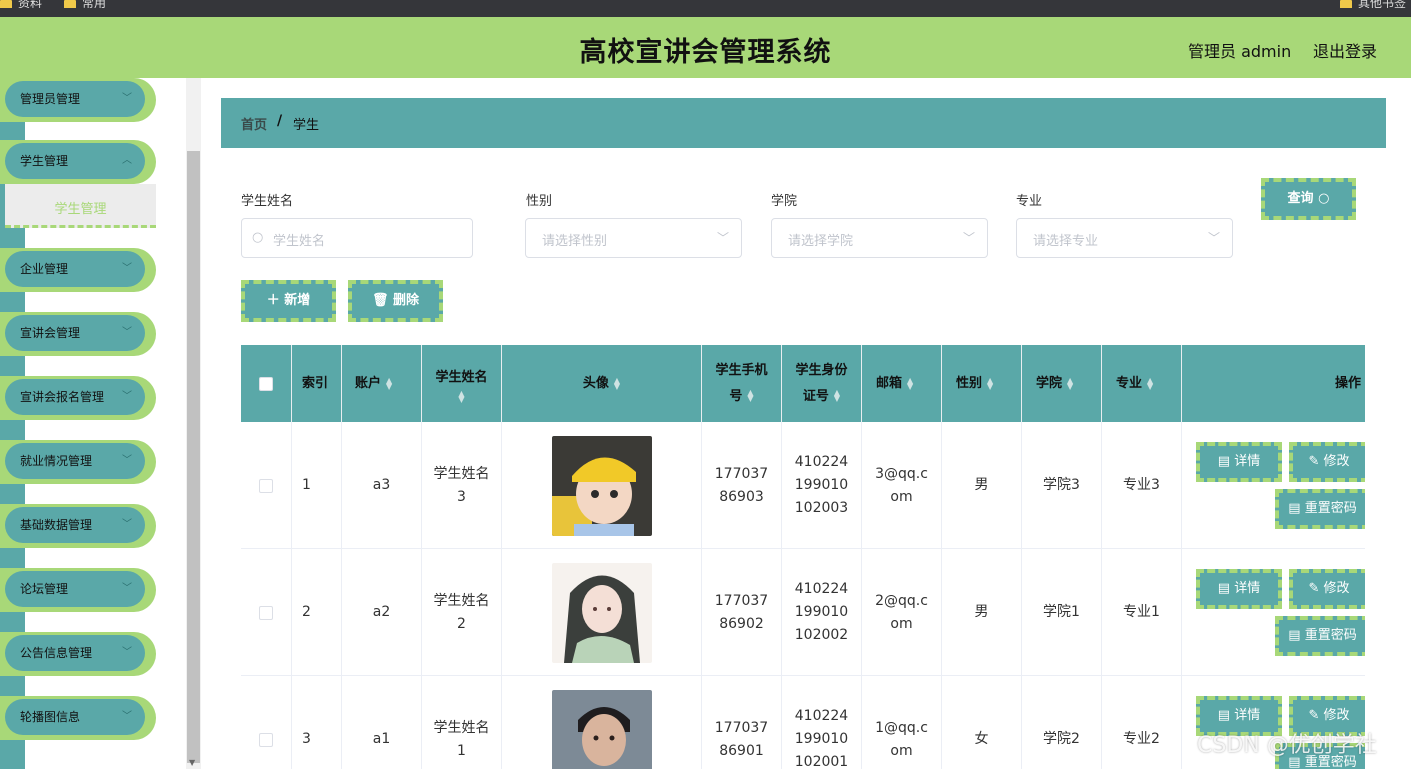  What do you see at coordinates (822, 722) in the screenshot?
I see `cell-idcard: 410224199010102001` at bounding box center [822, 722].